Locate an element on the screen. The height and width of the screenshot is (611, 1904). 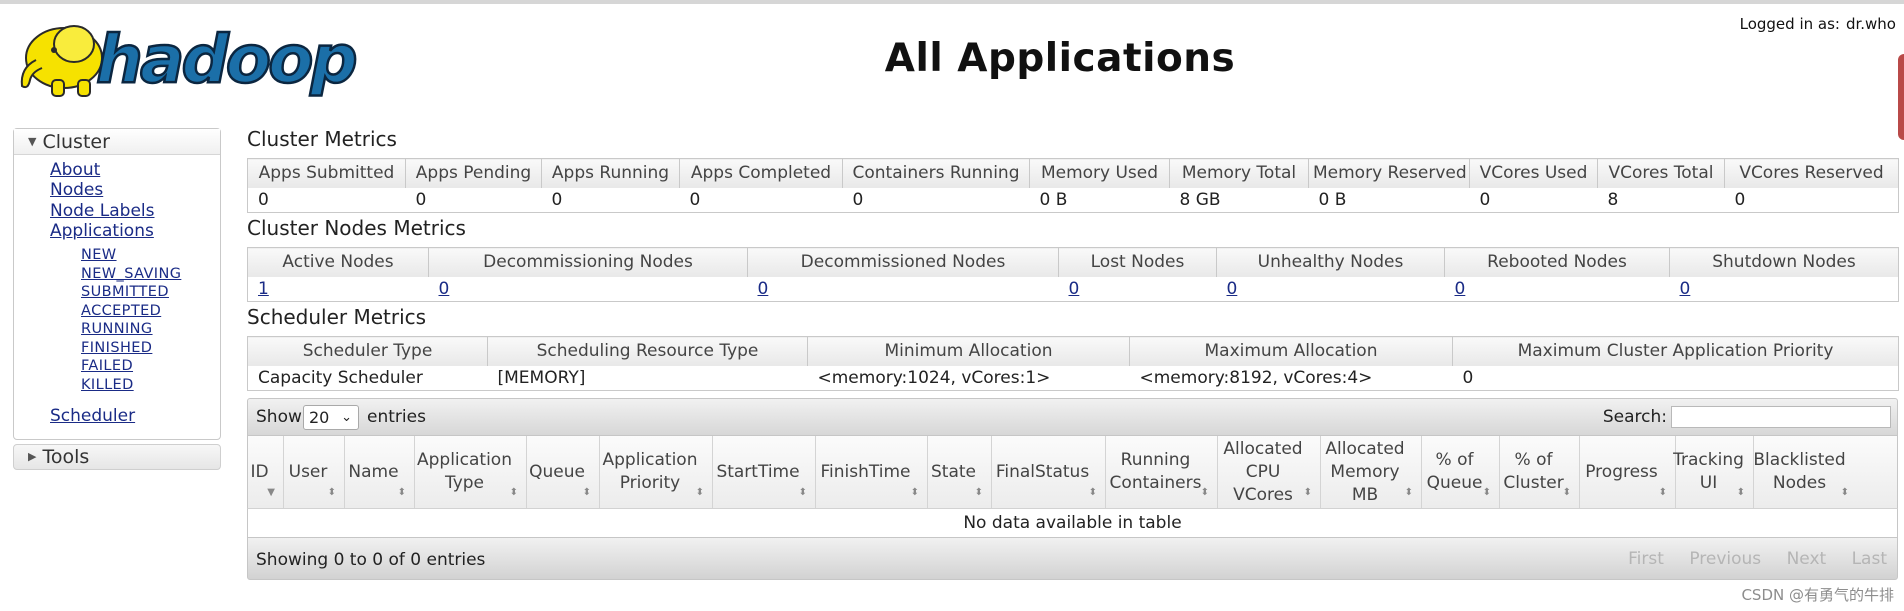
column-header-tracking-ui: Tracking UI ⬍ is located at coordinates (1713, 472).